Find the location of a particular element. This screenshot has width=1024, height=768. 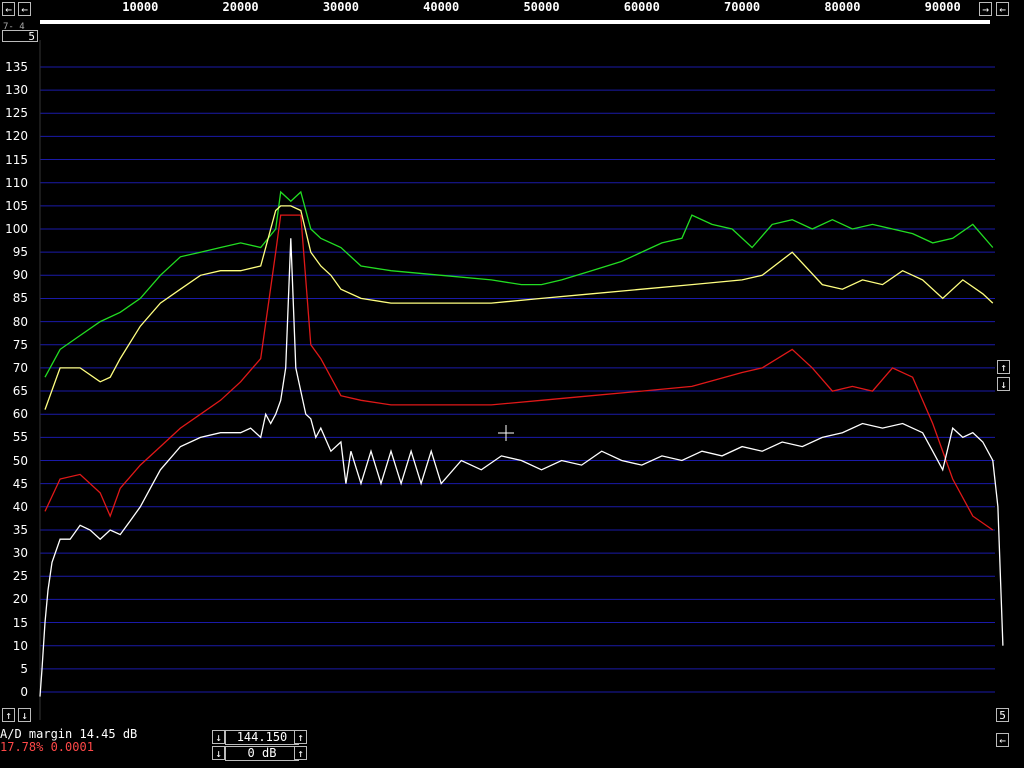

level-up-button-bottom: ↑ is located at coordinates (300, 753).